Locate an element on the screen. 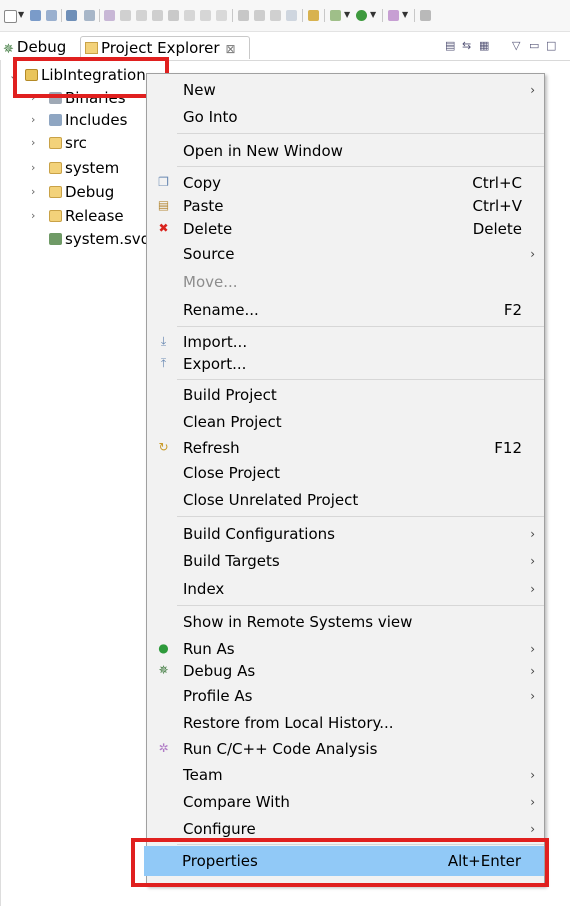  registers-icon is located at coordinates (275, 15).